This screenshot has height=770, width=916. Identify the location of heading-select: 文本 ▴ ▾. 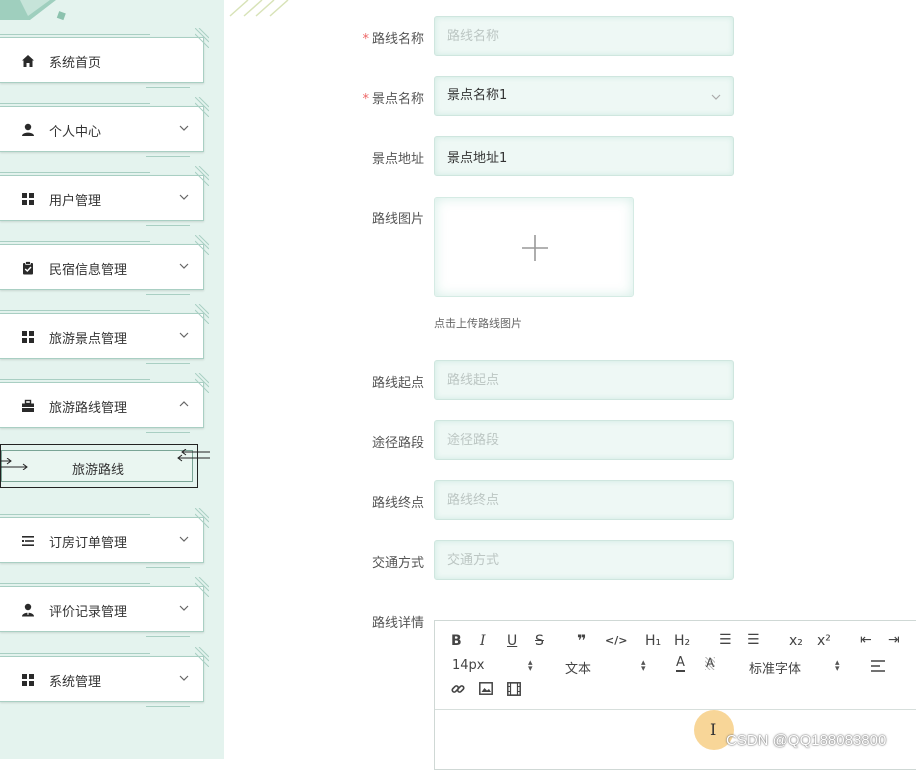
(605, 668).